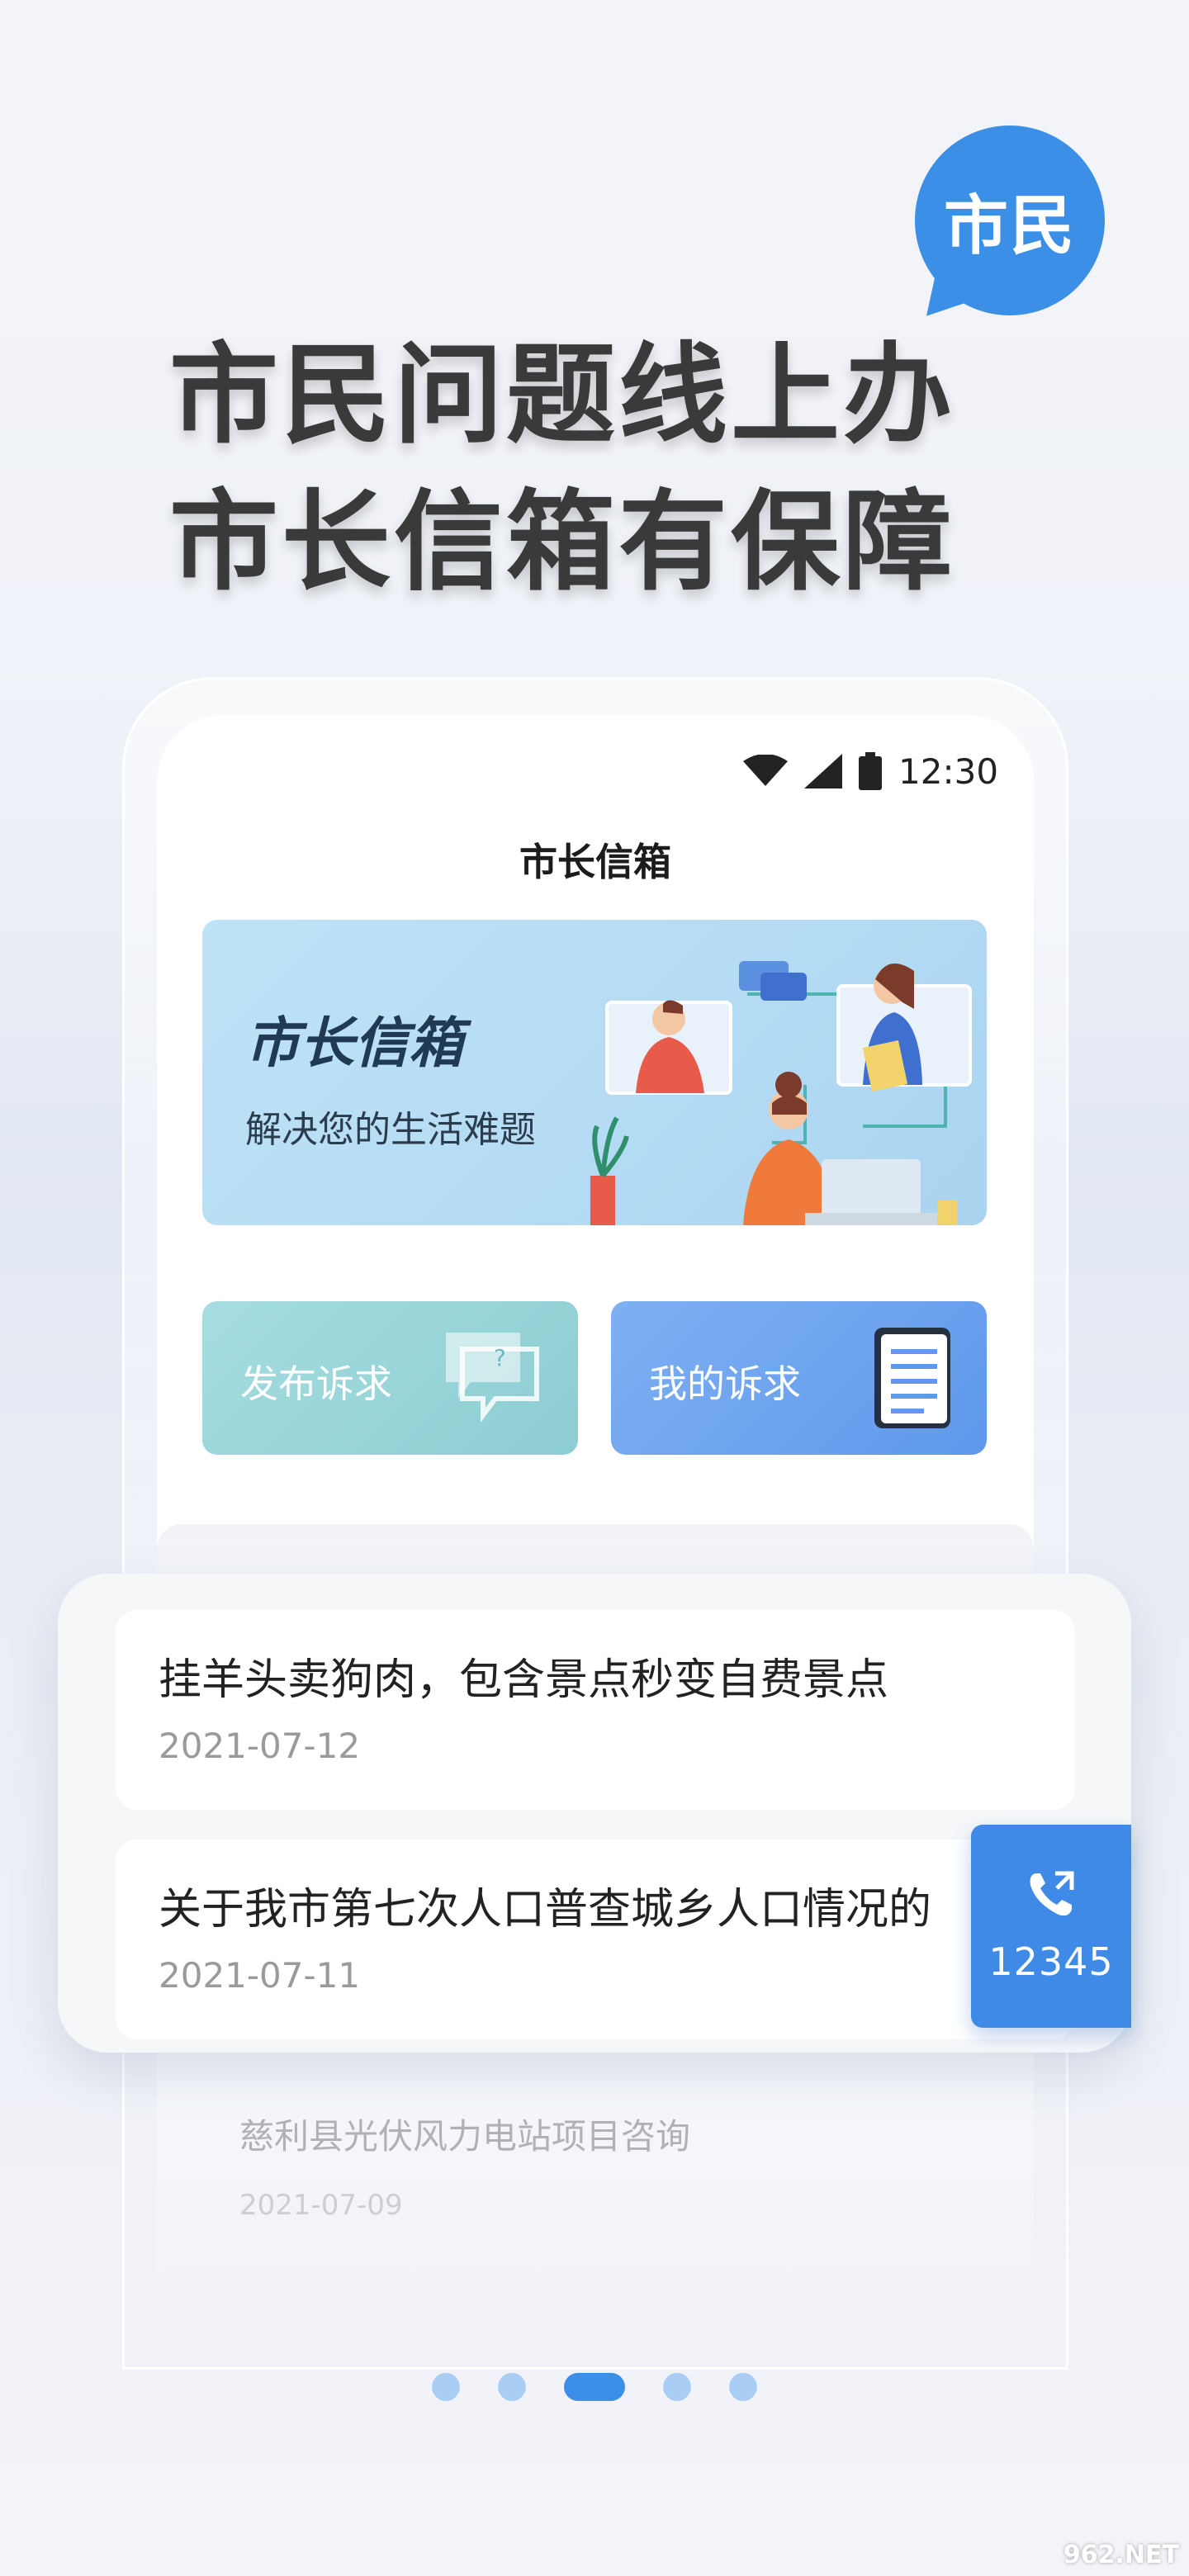 This screenshot has height=2576, width=1189. I want to click on list-item-title: 挂羊头卖狗肉，包含景点秒变自费景点, so click(524, 1680).